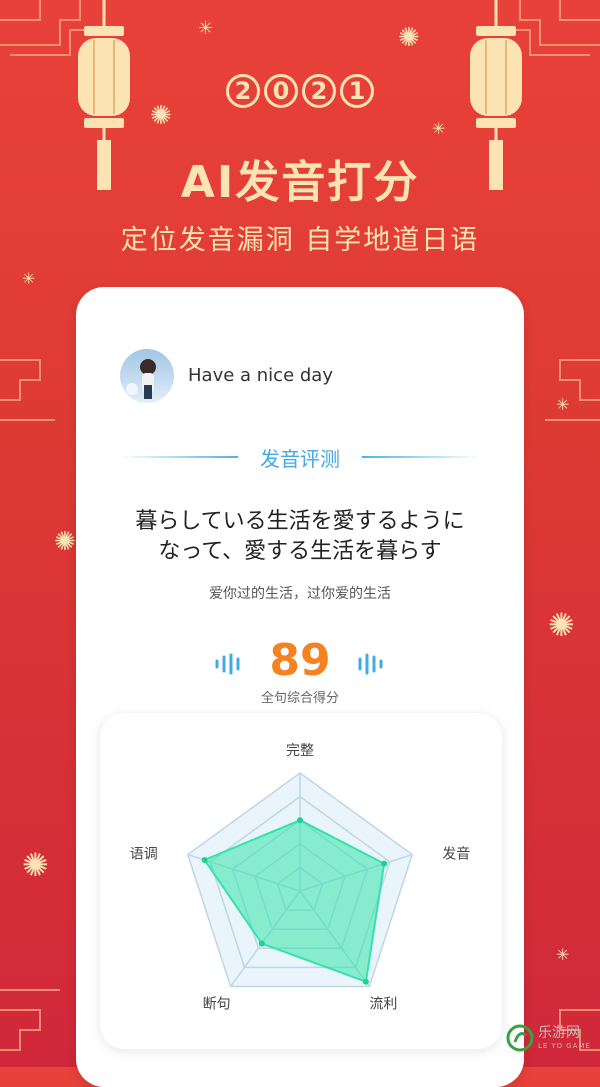 The height and width of the screenshot is (1087, 600). Describe the element at coordinates (147, 376) in the screenshot. I see `avatar` at that location.